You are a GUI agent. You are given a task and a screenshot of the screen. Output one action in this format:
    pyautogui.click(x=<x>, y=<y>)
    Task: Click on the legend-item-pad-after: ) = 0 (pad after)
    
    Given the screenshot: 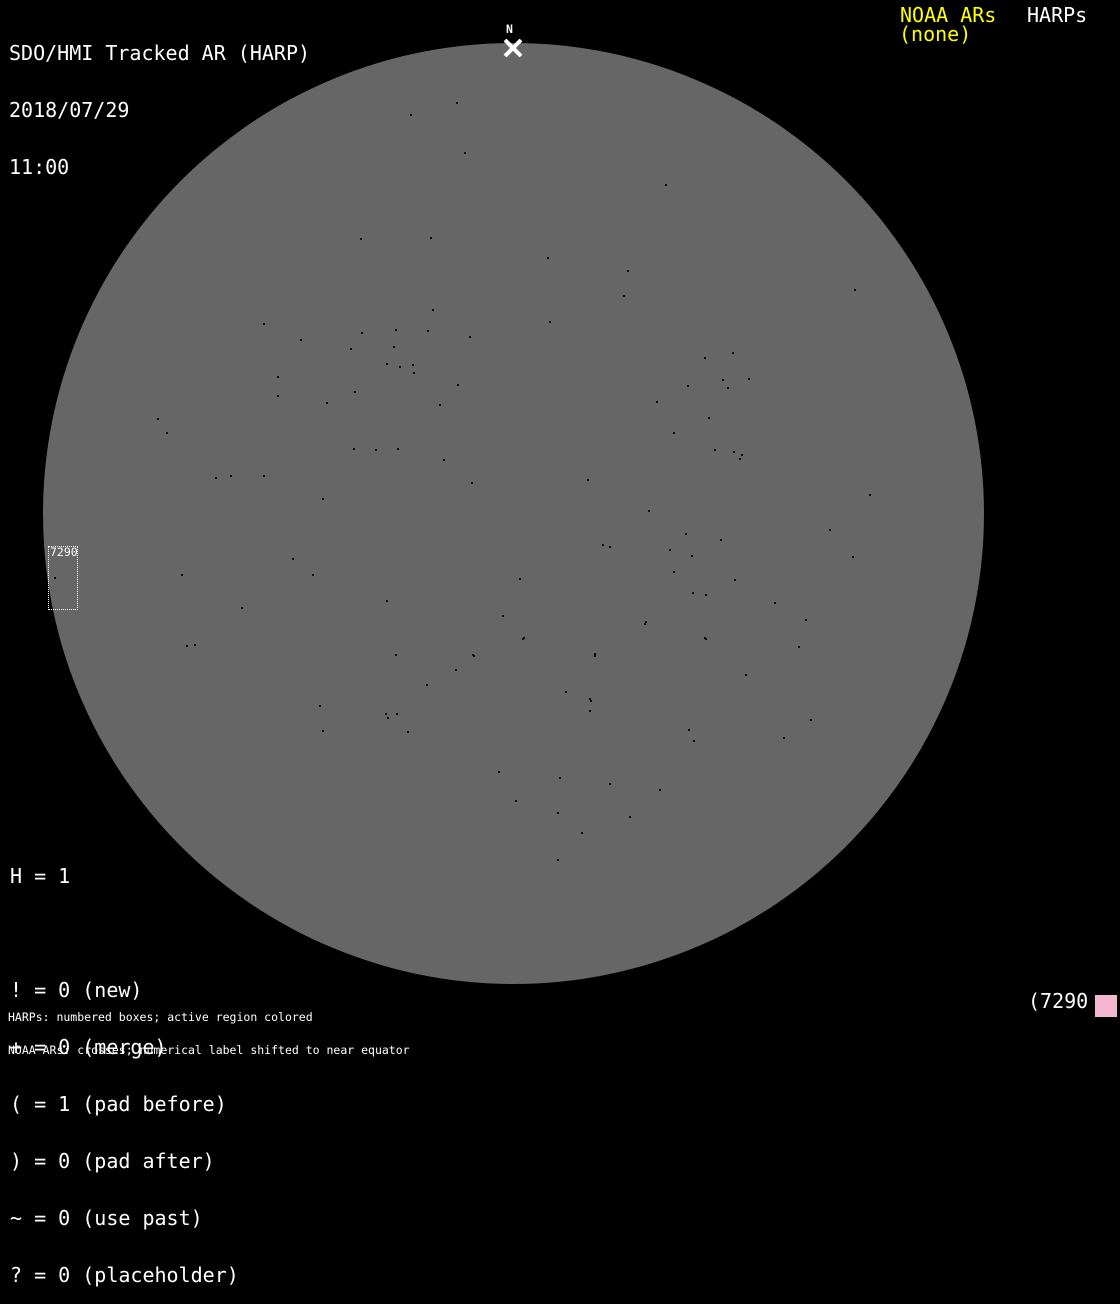 What is the action you would take?
    pyautogui.click(x=112, y=1161)
    